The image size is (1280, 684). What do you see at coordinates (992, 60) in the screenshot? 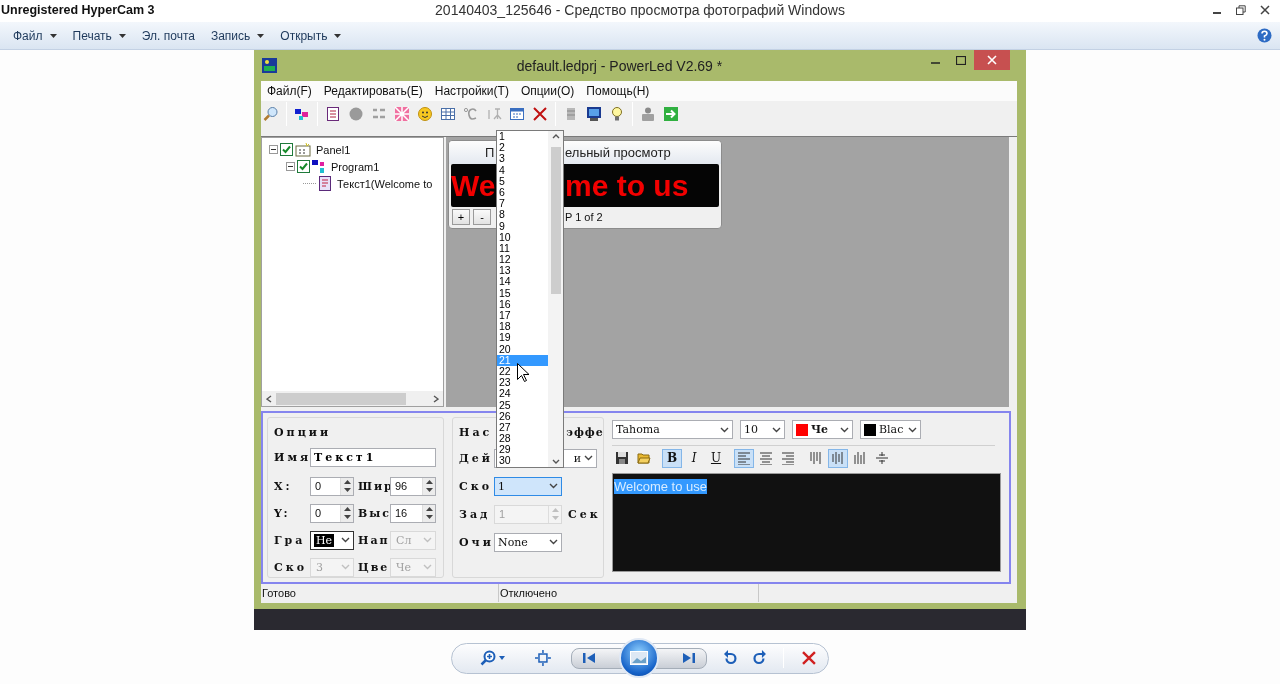
I see `close-button` at bounding box center [992, 60].